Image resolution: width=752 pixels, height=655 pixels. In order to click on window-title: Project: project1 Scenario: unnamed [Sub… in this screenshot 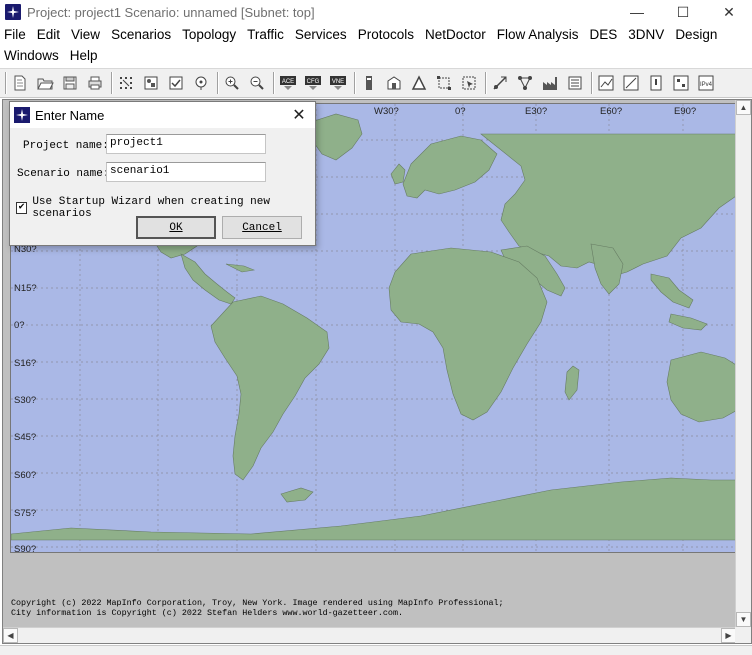, I will do `click(171, 12)`.